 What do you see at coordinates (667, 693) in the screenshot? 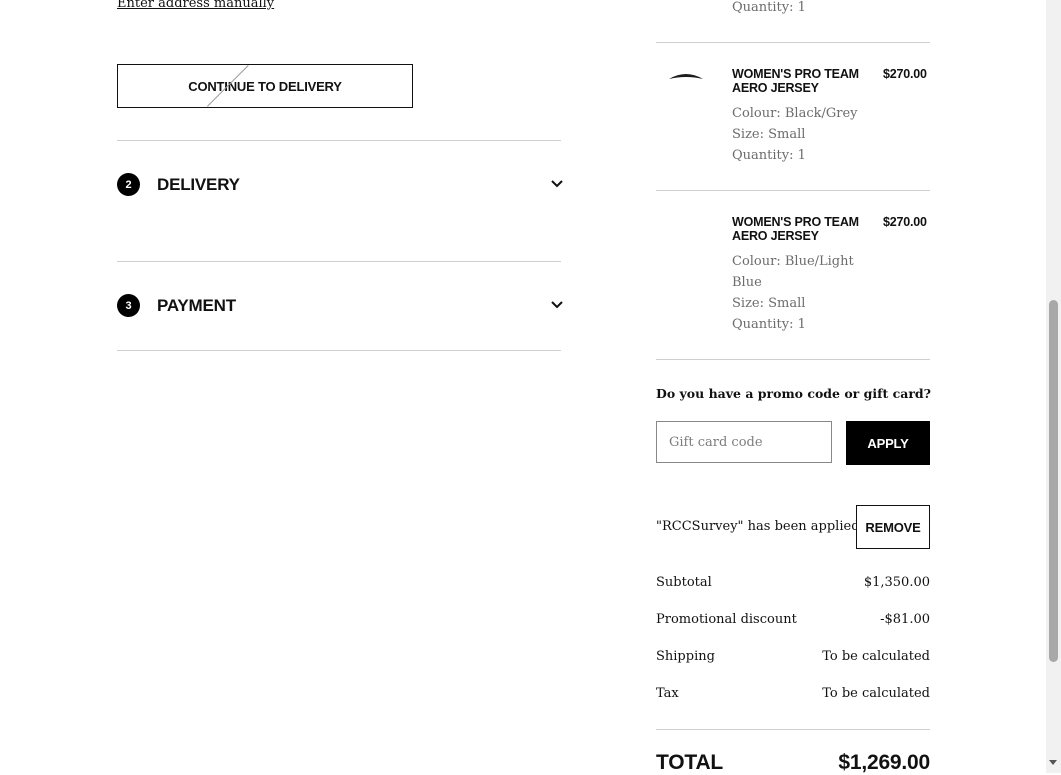
I see `tax-label: Tax` at bounding box center [667, 693].